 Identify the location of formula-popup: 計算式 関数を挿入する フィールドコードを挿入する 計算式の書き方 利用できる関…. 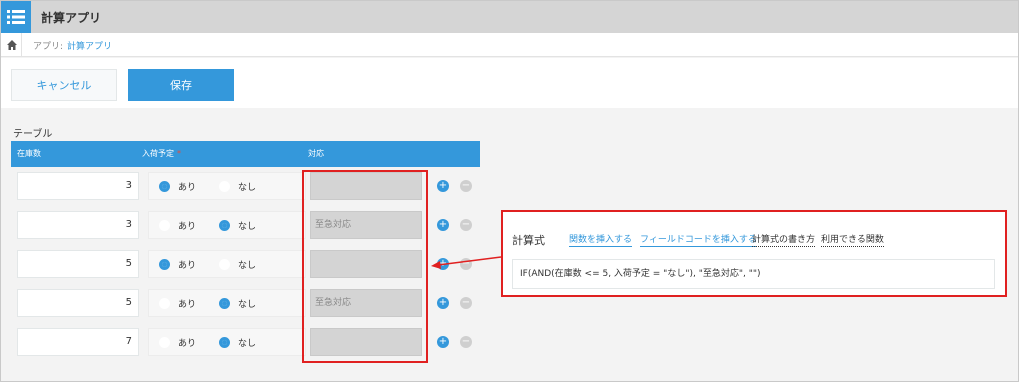
(754, 253).